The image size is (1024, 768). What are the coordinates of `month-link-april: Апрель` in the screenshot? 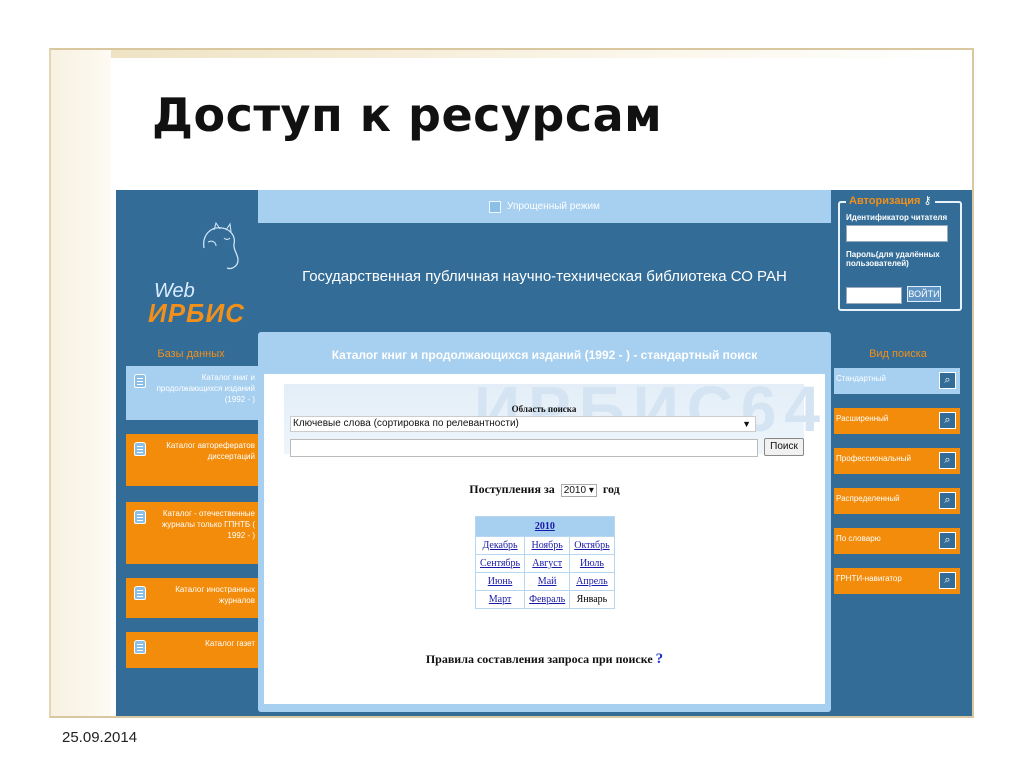 It's located at (592, 581).